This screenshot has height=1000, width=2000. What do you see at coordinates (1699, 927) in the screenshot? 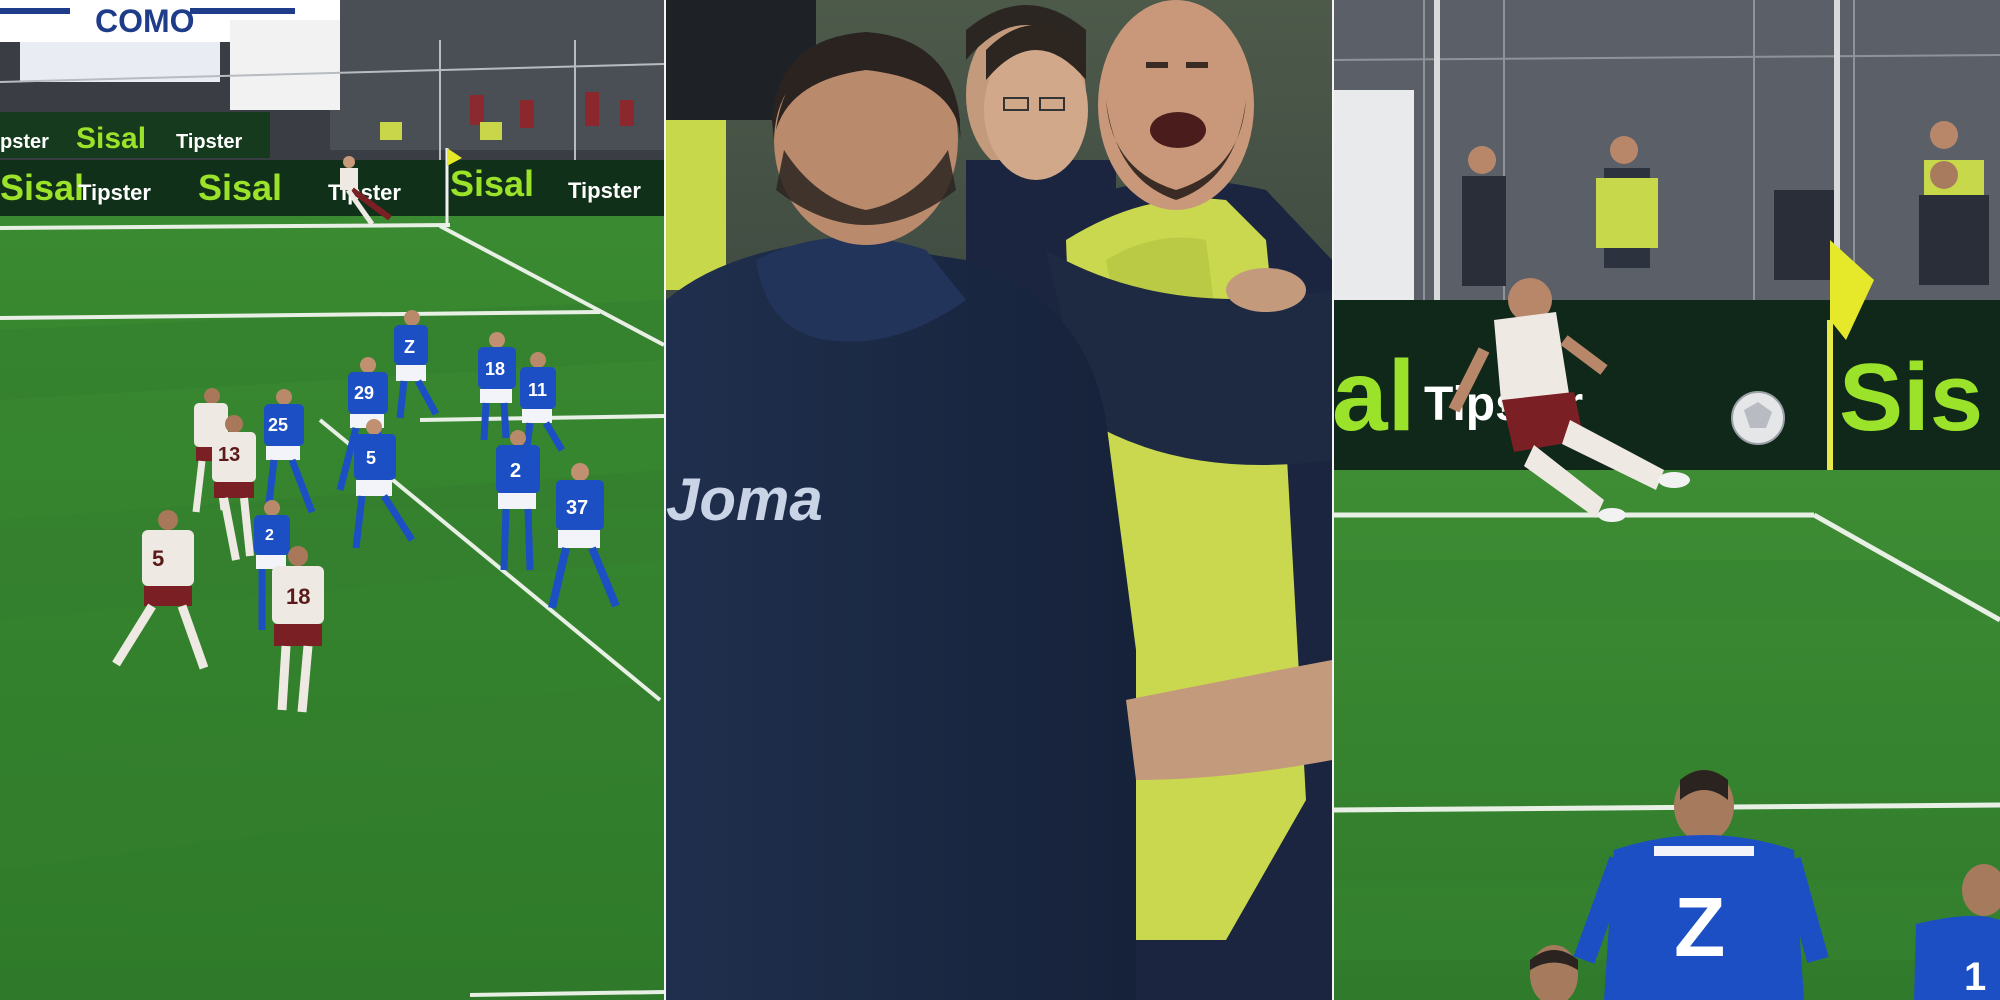
I see `como-defender-number: Z` at bounding box center [1699, 927].